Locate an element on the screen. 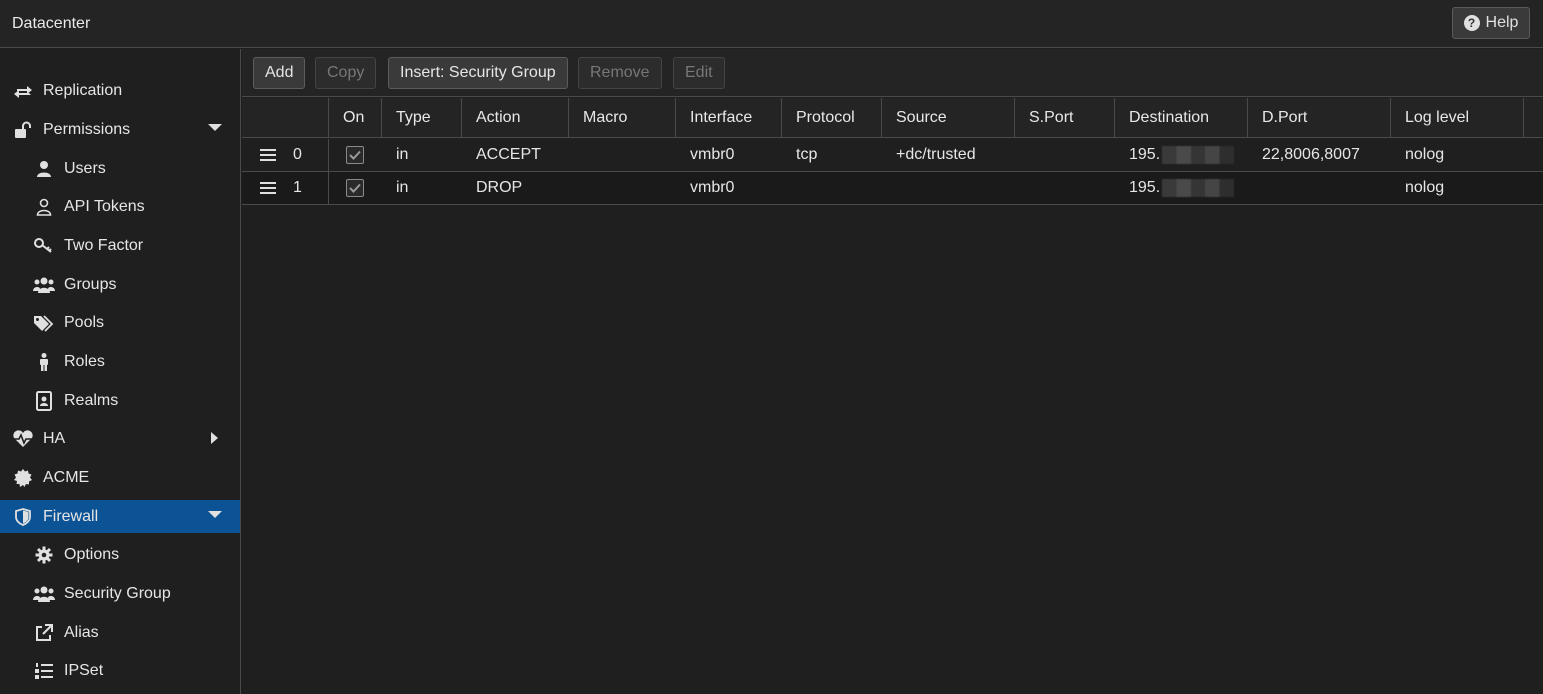 Image resolution: width=1543 pixels, height=694 pixels. column-header-source: Source is located at coordinates (948, 118).